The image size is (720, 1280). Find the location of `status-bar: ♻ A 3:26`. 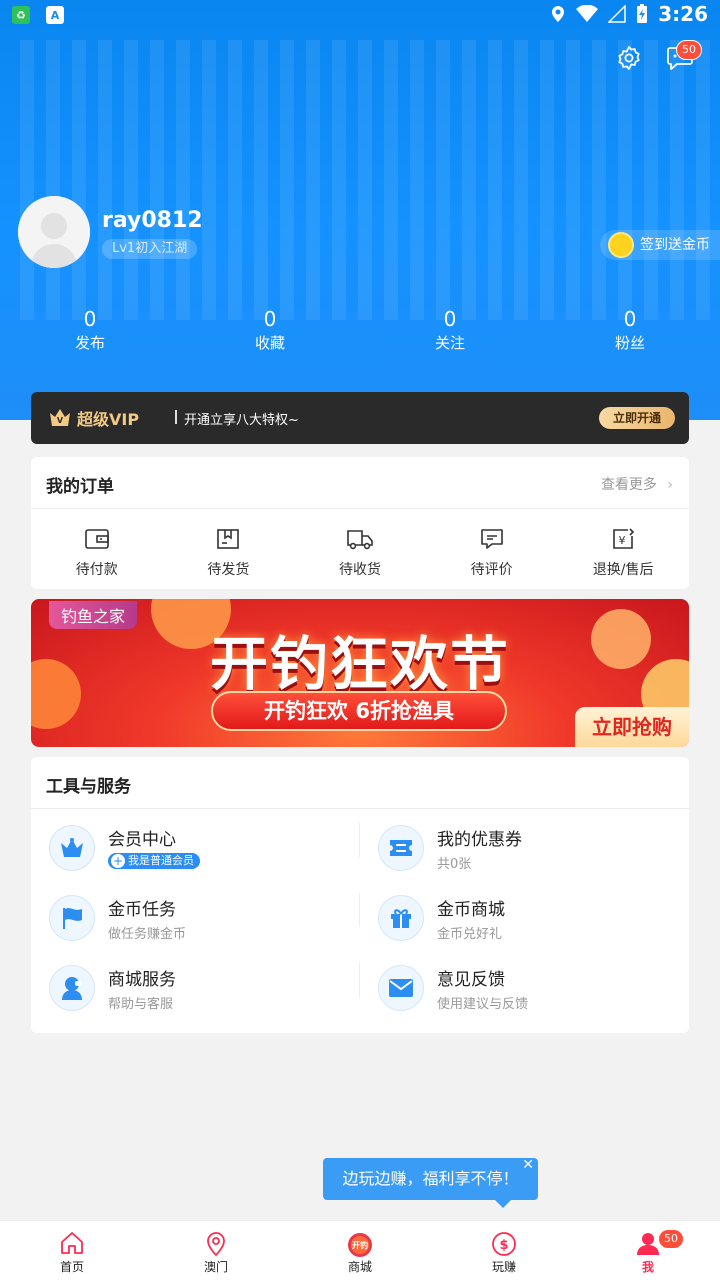

status-bar: ♻ A 3:26 is located at coordinates (360, 16).